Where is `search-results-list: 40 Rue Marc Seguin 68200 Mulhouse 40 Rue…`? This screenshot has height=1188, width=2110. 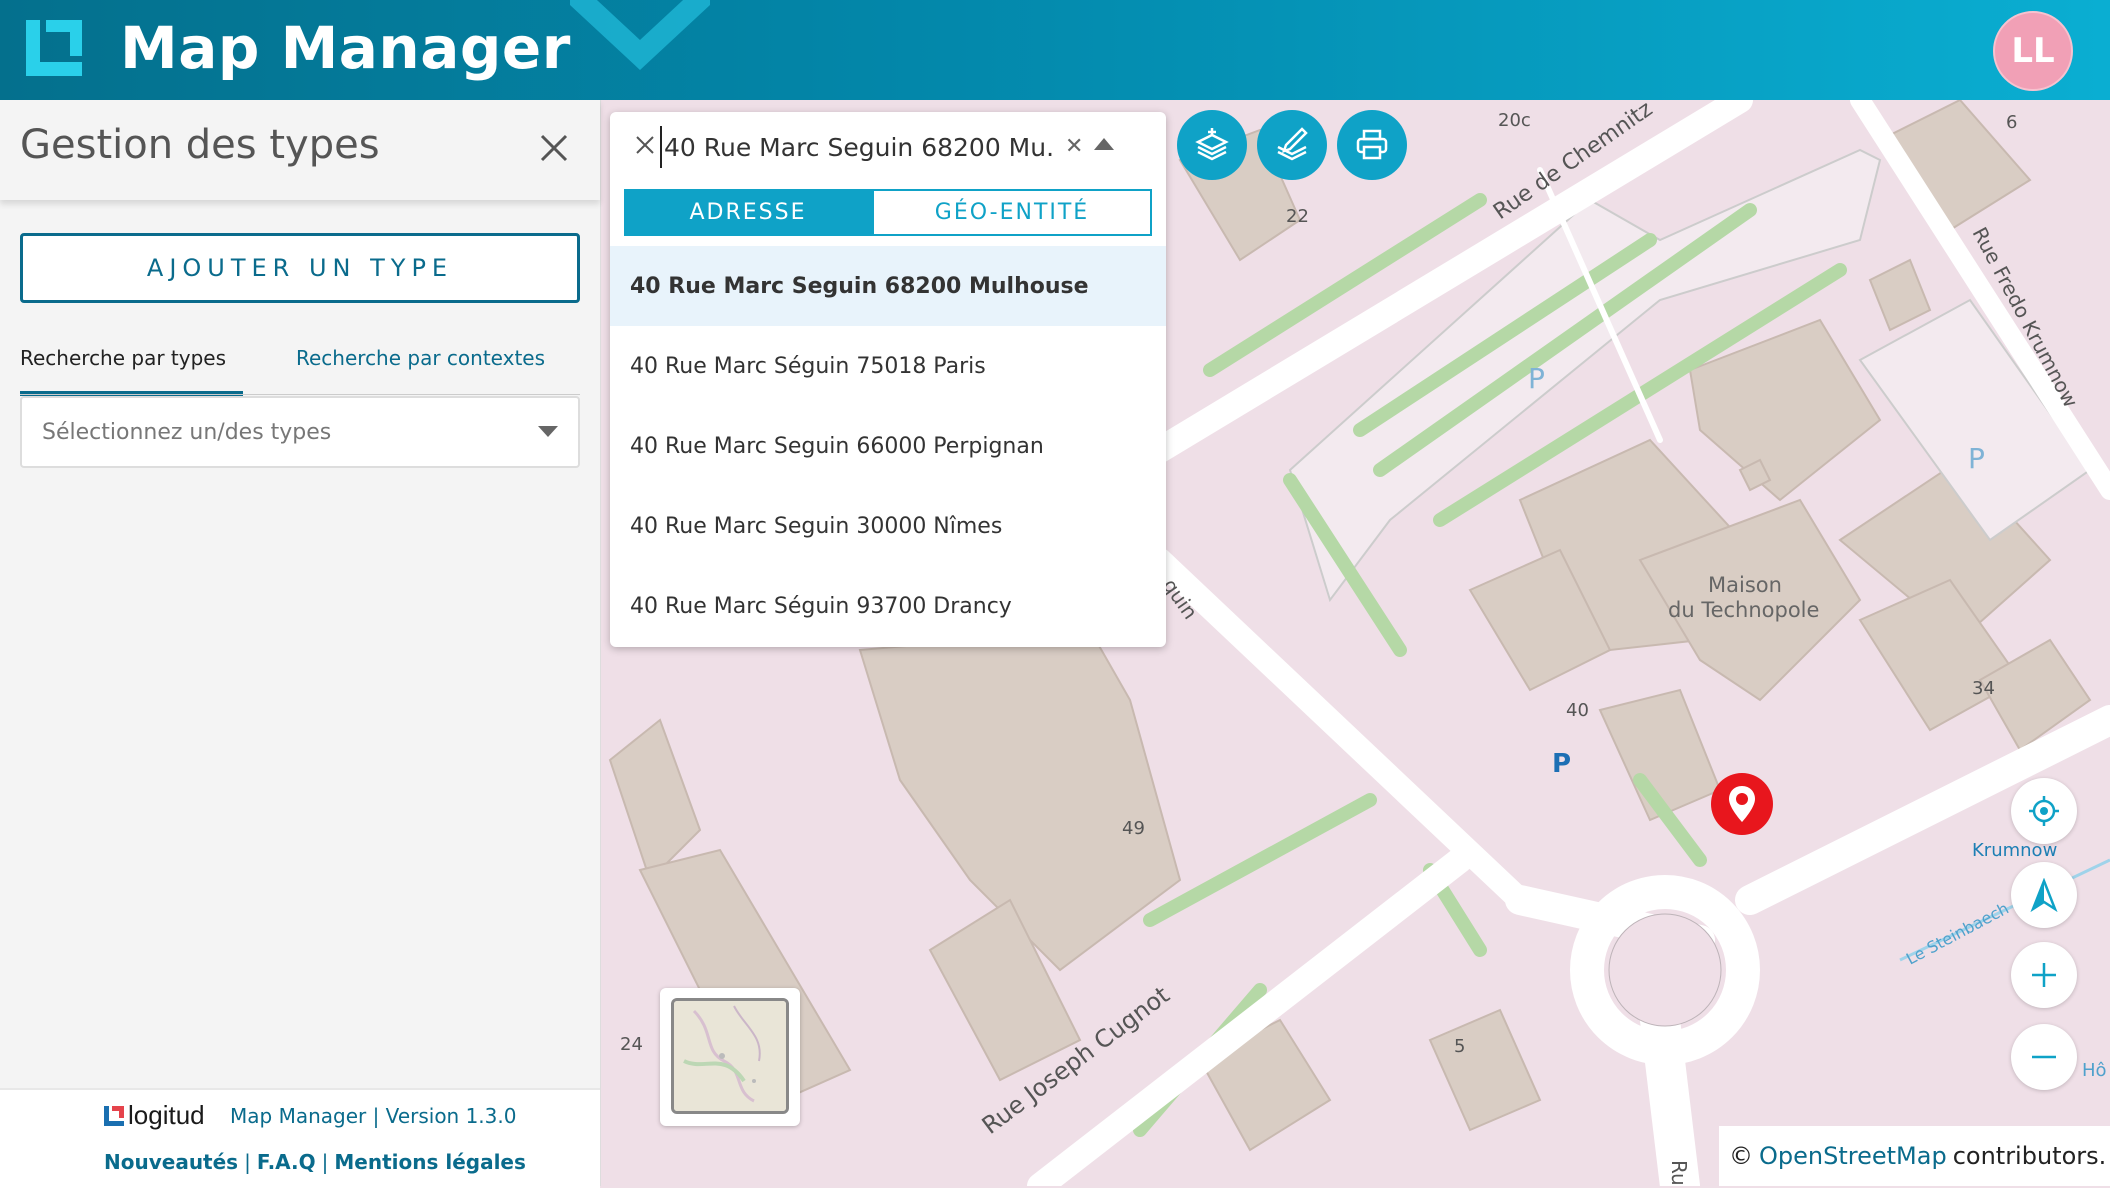
search-results-list: 40 Rue Marc Seguin 68200 Mulhouse 40 Rue… is located at coordinates (888, 446).